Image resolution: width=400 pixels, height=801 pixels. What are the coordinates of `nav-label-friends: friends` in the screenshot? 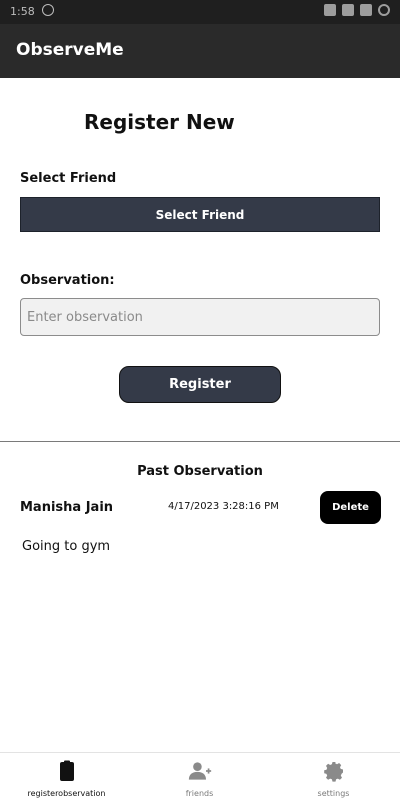 It's located at (199, 793).